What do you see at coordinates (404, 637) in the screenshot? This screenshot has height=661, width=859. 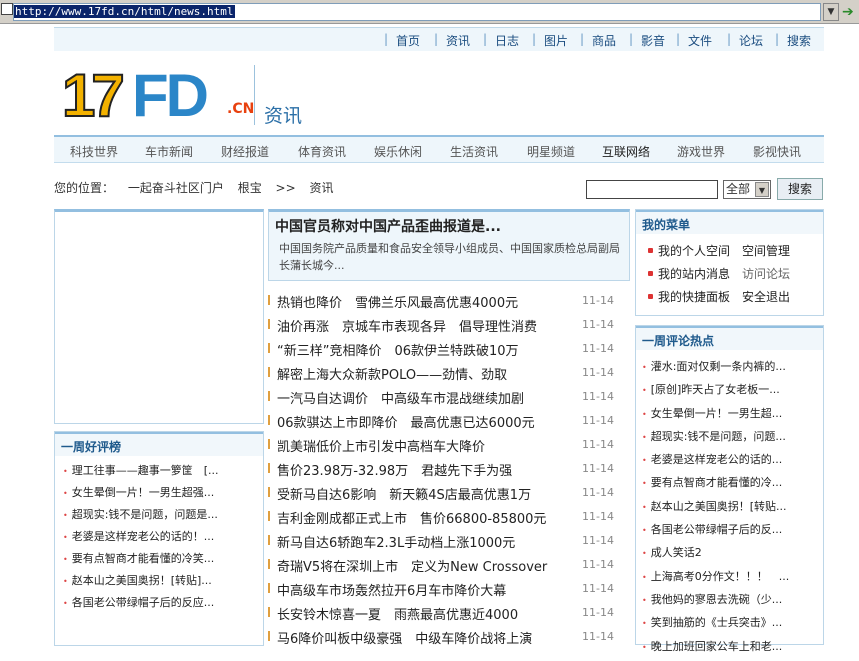 I see `news-title: 马6降价叫板中级豪强 中级车降价战将上演` at bounding box center [404, 637].